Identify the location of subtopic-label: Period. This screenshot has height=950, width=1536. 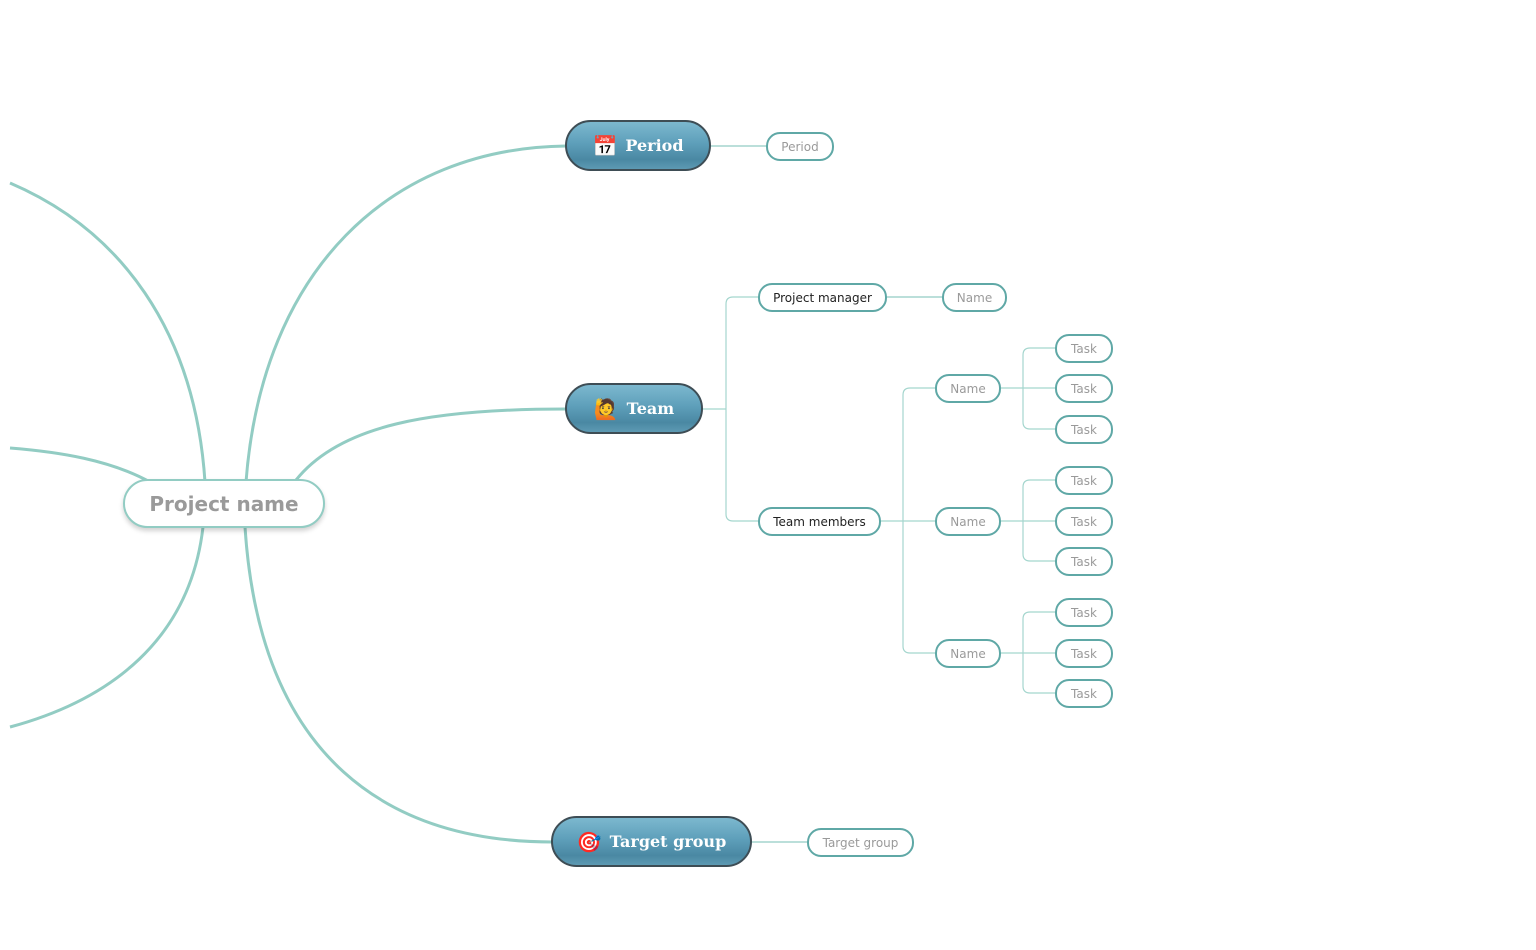
(800, 146).